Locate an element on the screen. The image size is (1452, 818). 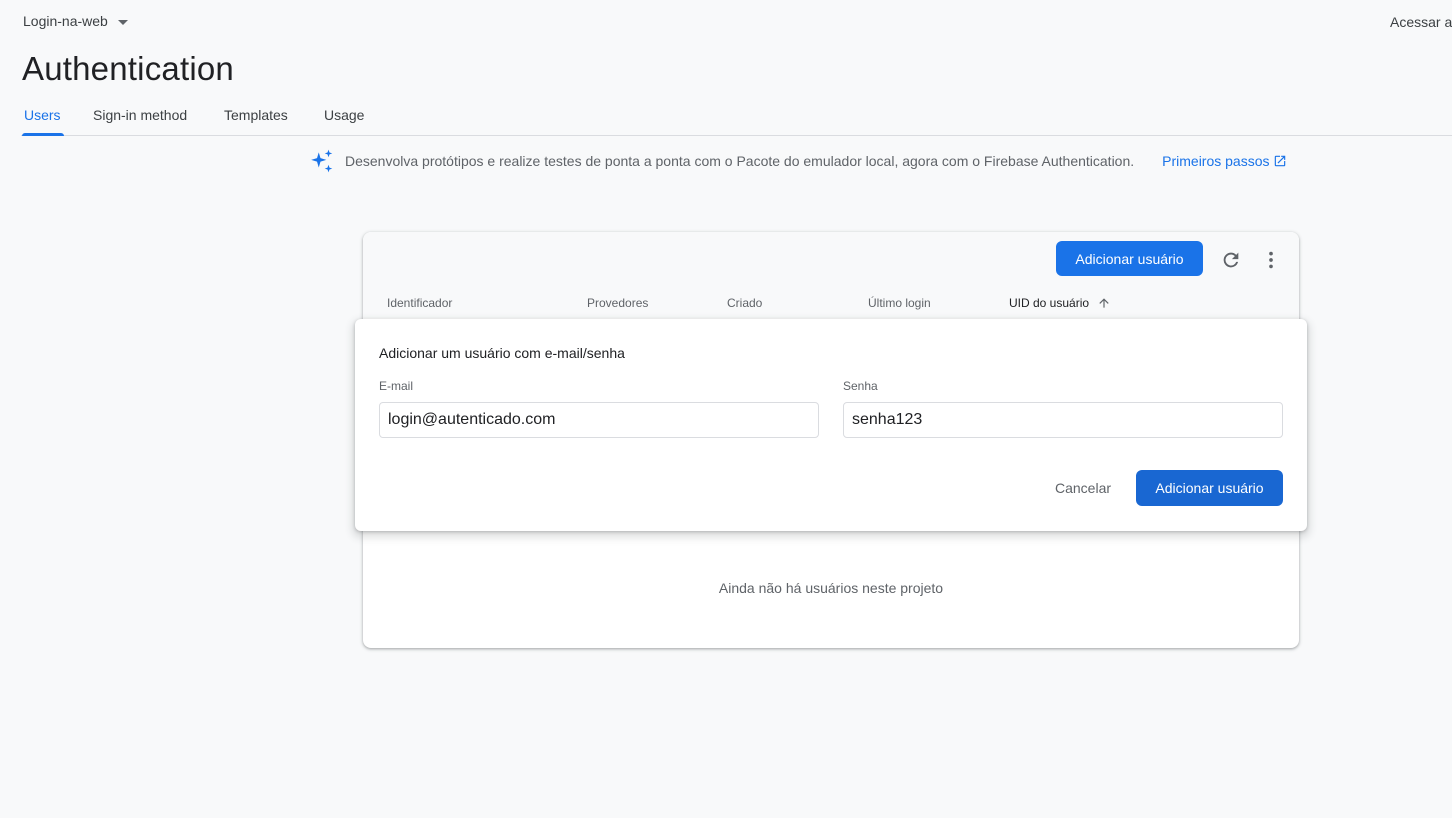
cancel-button: Cancelar is located at coordinates (1083, 488).